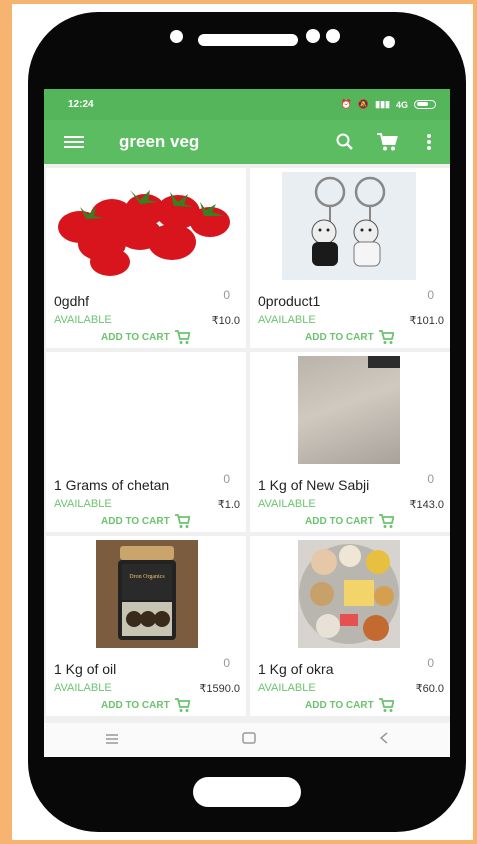  What do you see at coordinates (425, 104) in the screenshot?
I see `battery-icon` at bounding box center [425, 104].